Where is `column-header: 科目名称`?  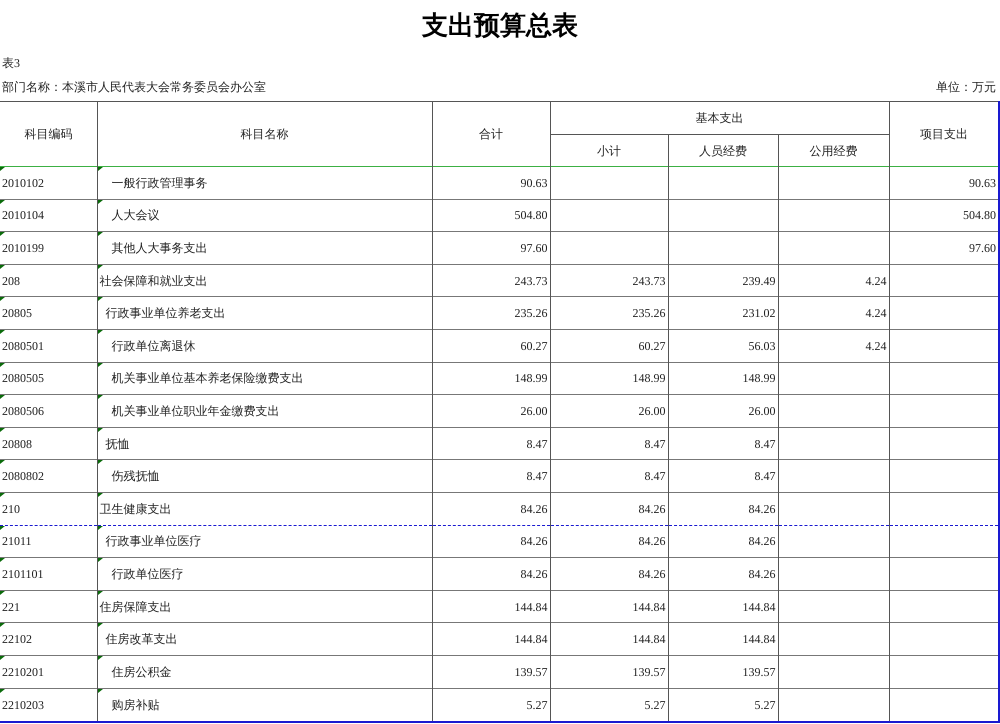 column-header: 科目名称 is located at coordinates (264, 134).